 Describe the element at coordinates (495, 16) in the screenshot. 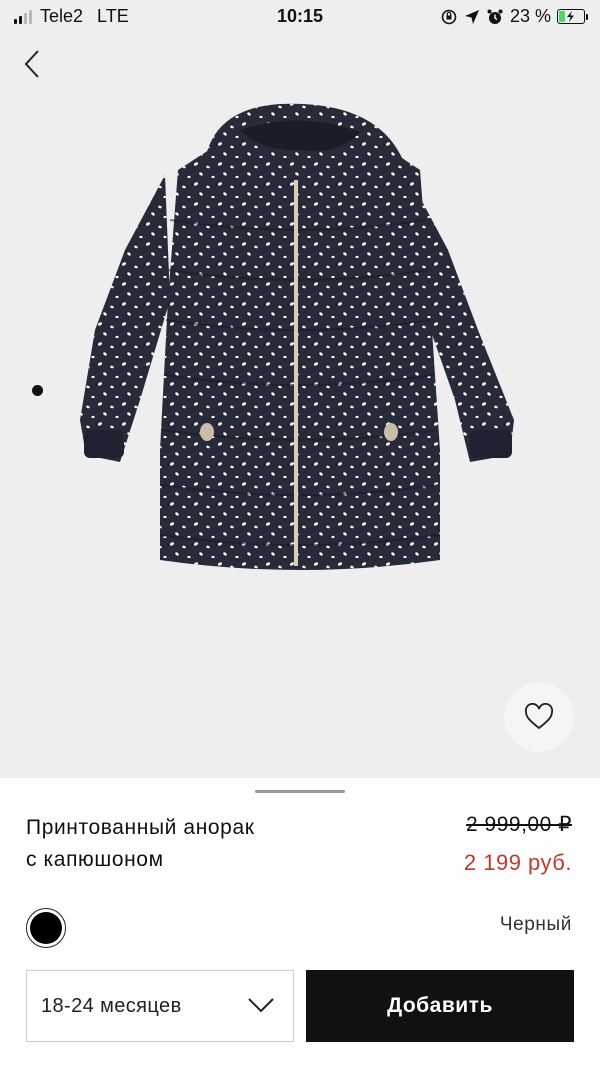

I see `alarm-icon` at that location.